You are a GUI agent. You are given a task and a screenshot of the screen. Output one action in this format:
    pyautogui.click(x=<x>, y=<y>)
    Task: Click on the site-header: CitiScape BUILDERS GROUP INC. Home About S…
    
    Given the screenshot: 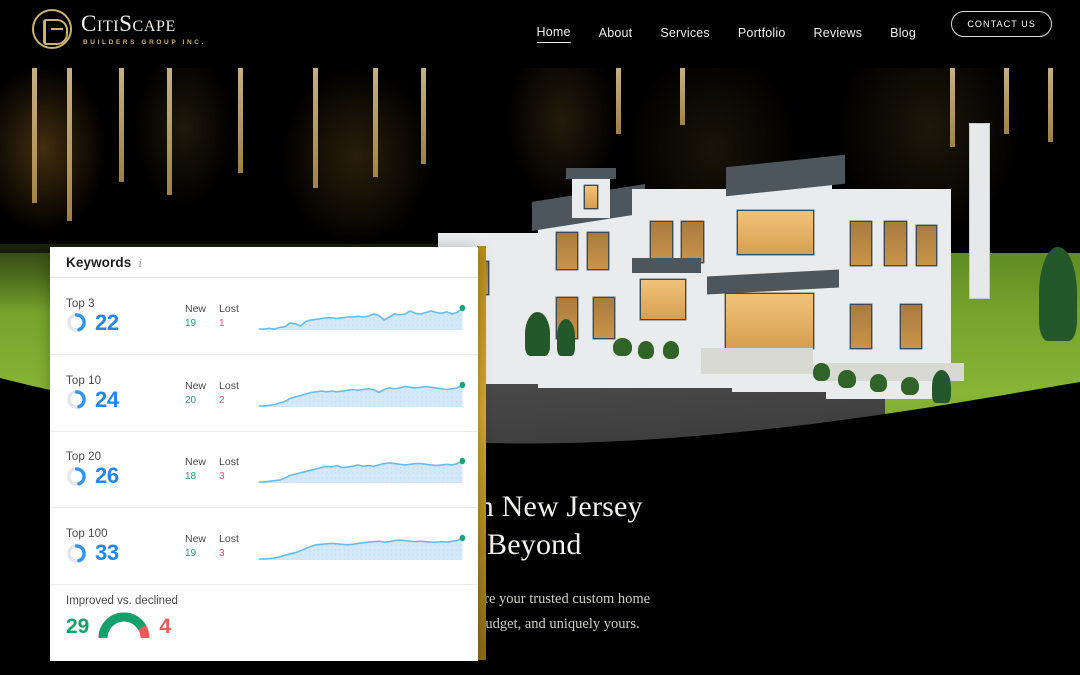 What is the action you would take?
    pyautogui.click(x=540, y=34)
    